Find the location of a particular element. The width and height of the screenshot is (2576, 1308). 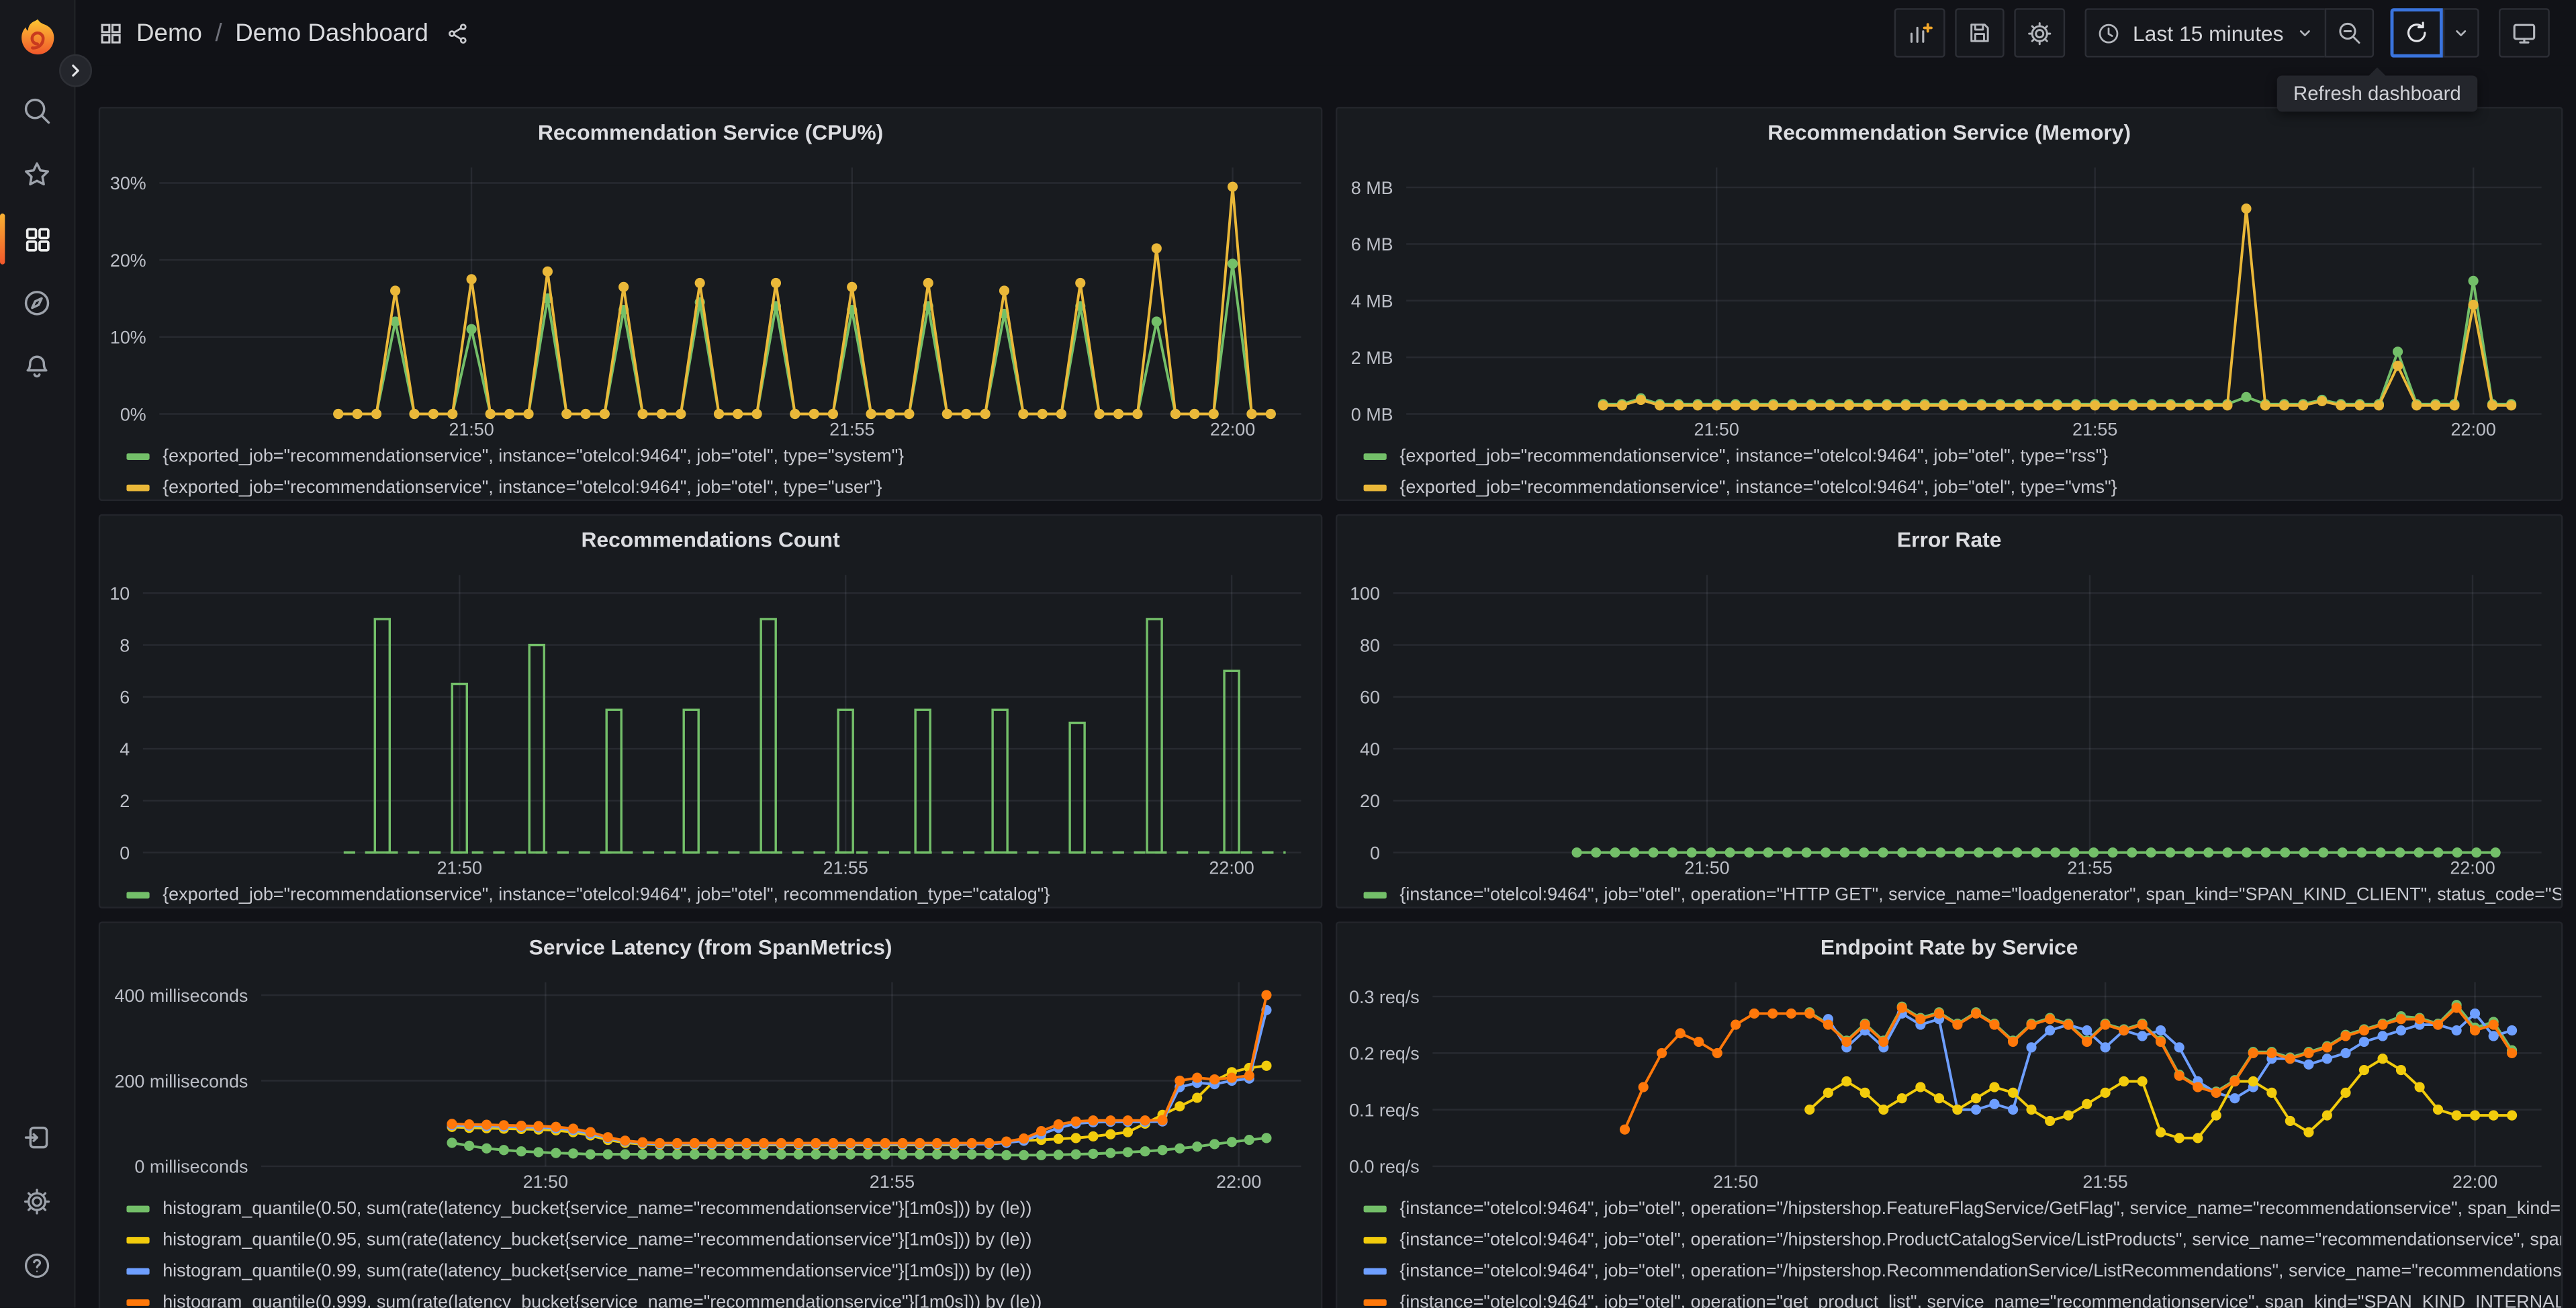

svg-text: 6 MB is located at coordinates (1372, 244).